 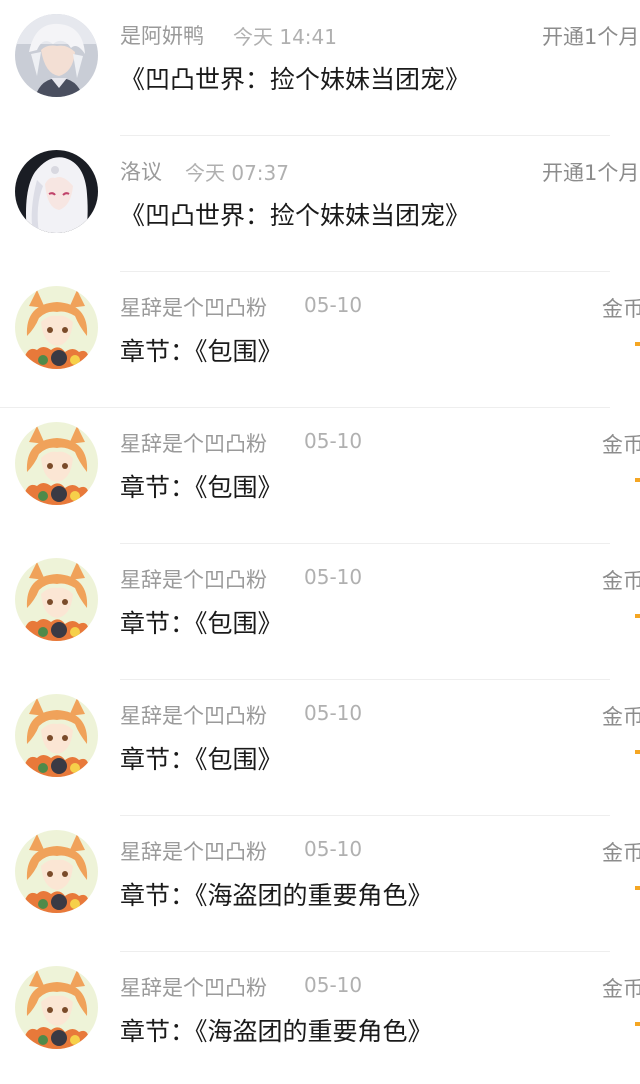 I want to click on username: 洛议, so click(x=141, y=171).